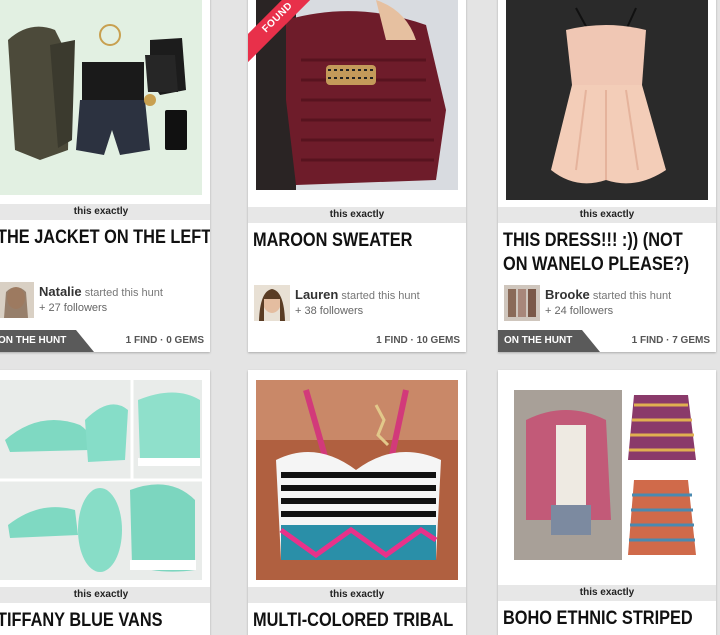 The width and height of the screenshot is (720, 635). I want to click on hunt-card: this exactly BOHO ETHNIC STRIPED, so click(607, 502).